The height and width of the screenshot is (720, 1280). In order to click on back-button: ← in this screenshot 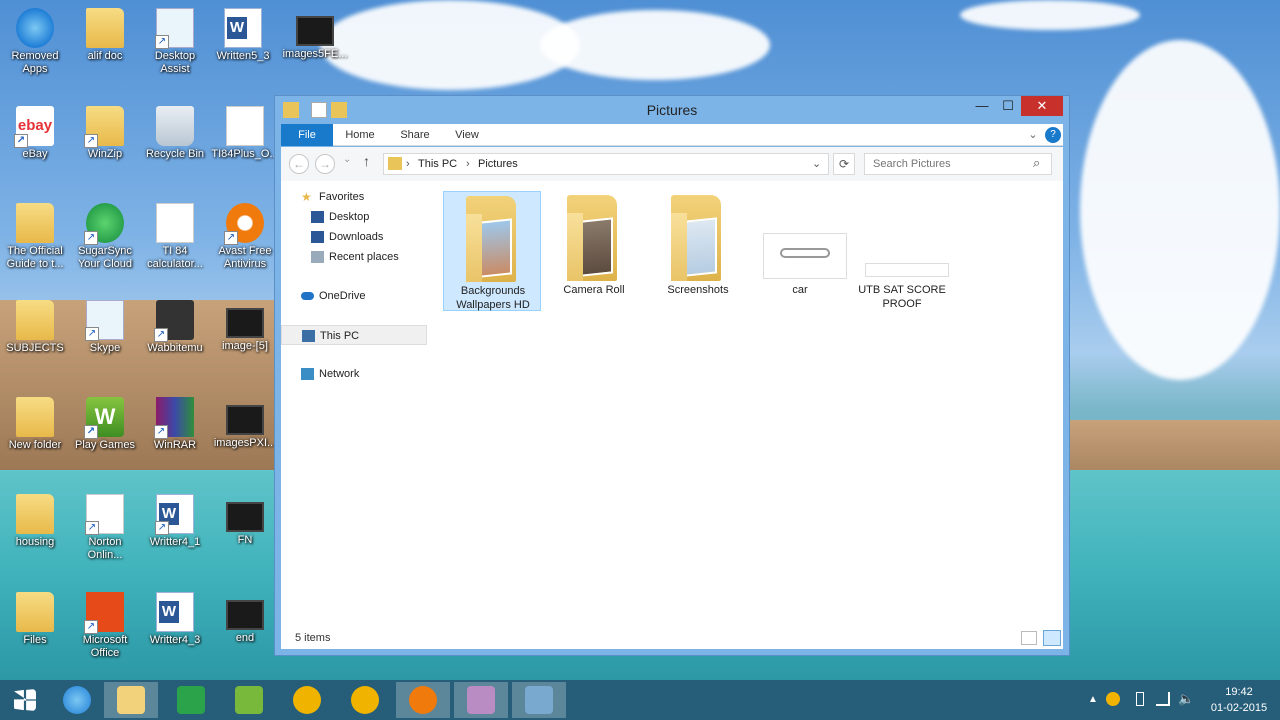, I will do `click(299, 164)`.